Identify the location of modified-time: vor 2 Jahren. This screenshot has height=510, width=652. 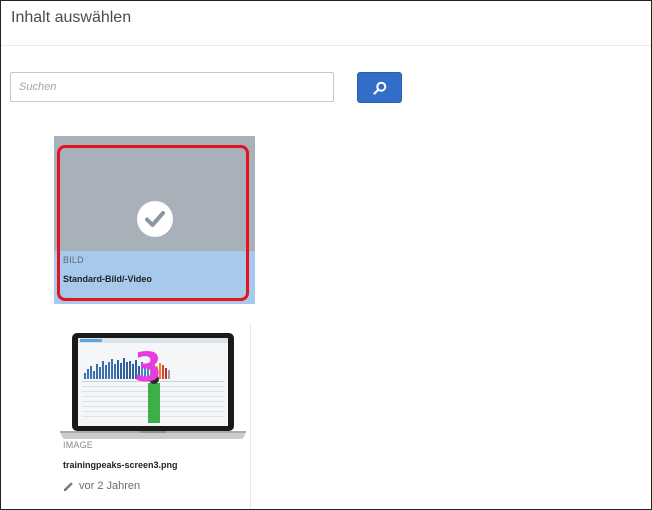
(110, 486).